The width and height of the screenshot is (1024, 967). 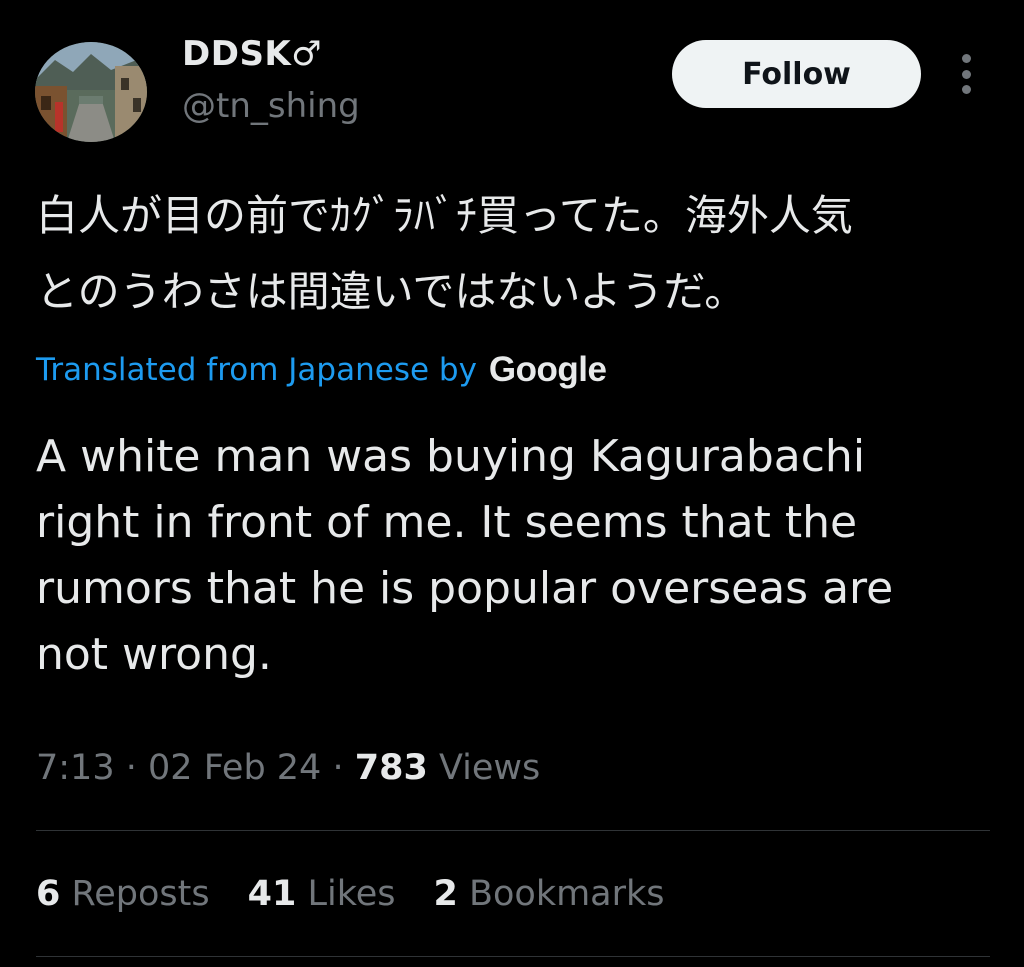 What do you see at coordinates (566, 894) in the screenshot?
I see `bookmarks-label: Bookmarks` at bounding box center [566, 894].